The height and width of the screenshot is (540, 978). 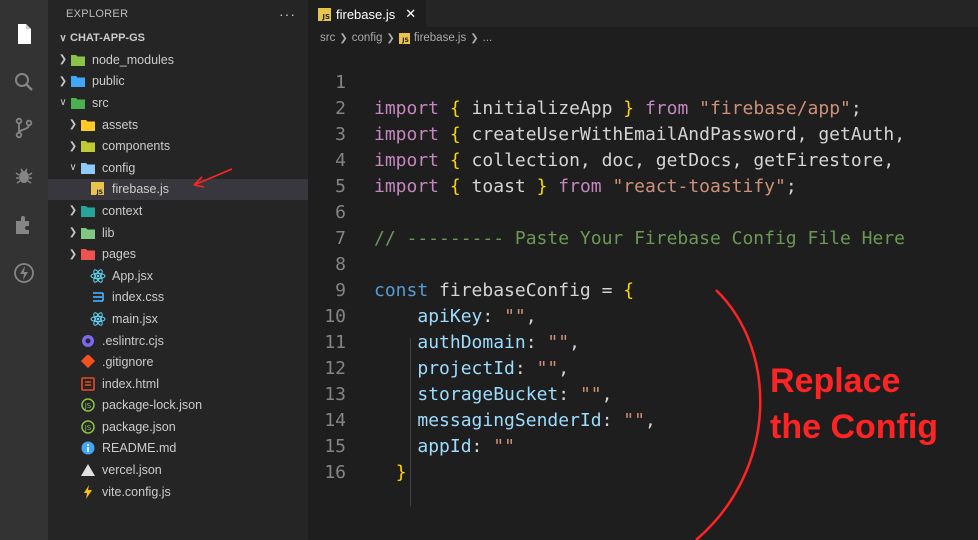 What do you see at coordinates (287, 14) in the screenshot?
I see `more-actions-button: ···` at bounding box center [287, 14].